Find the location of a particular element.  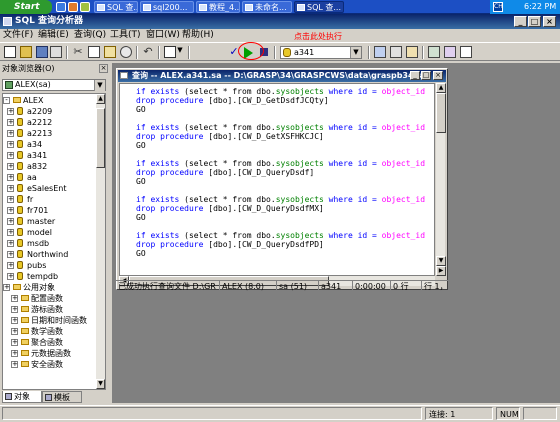

results-pane-icon is located at coordinates (466, 52).